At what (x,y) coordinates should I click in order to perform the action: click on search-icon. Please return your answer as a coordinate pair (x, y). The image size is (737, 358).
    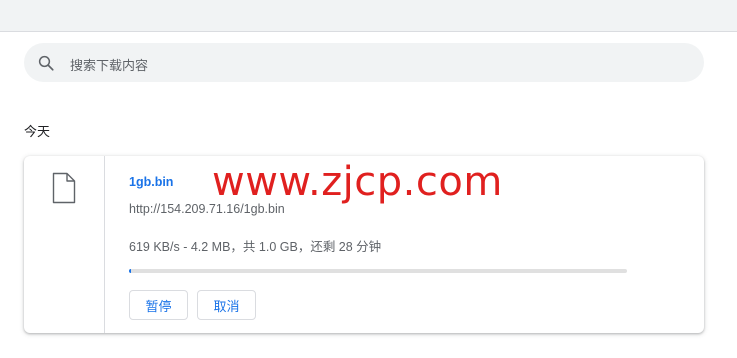
    Looking at the image, I should click on (46, 63).